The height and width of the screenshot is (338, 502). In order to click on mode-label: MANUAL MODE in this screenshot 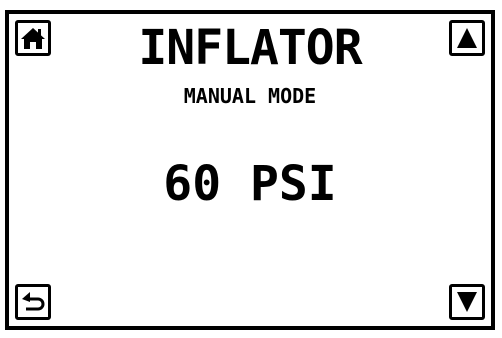, I will do `click(250, 96)`.